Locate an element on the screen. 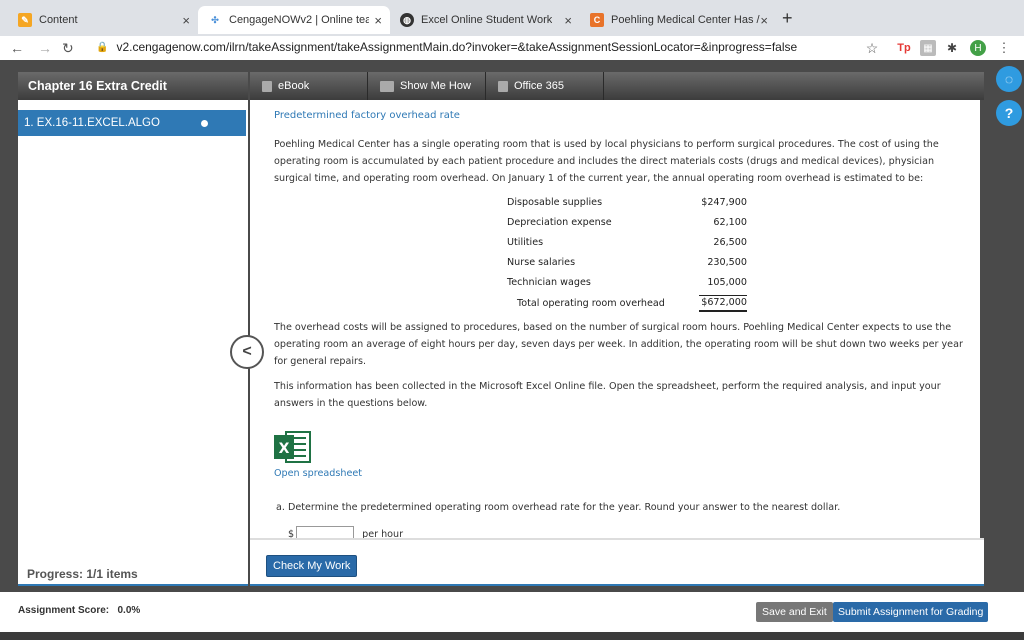 The height and width of the screenshot is (640, 1024). cost-label: Technician wages is located at coordinates (549, 282).